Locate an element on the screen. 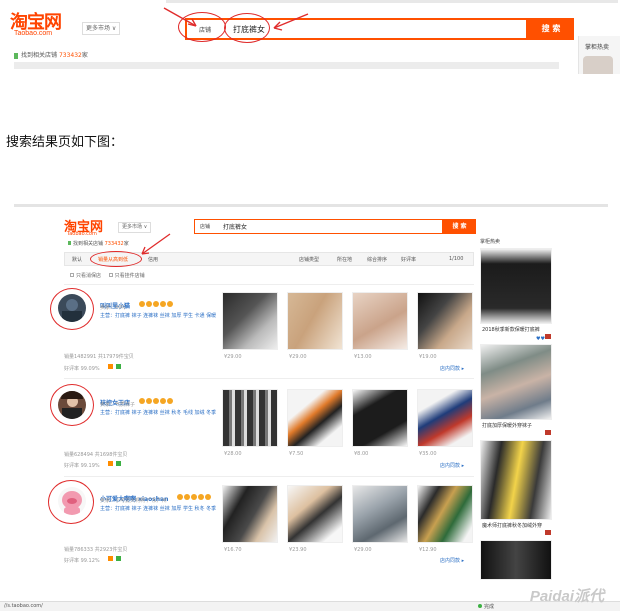  sidebar-product-caption: 打底加厚保暖外穿袜子 is located at coordinates (507, 425).